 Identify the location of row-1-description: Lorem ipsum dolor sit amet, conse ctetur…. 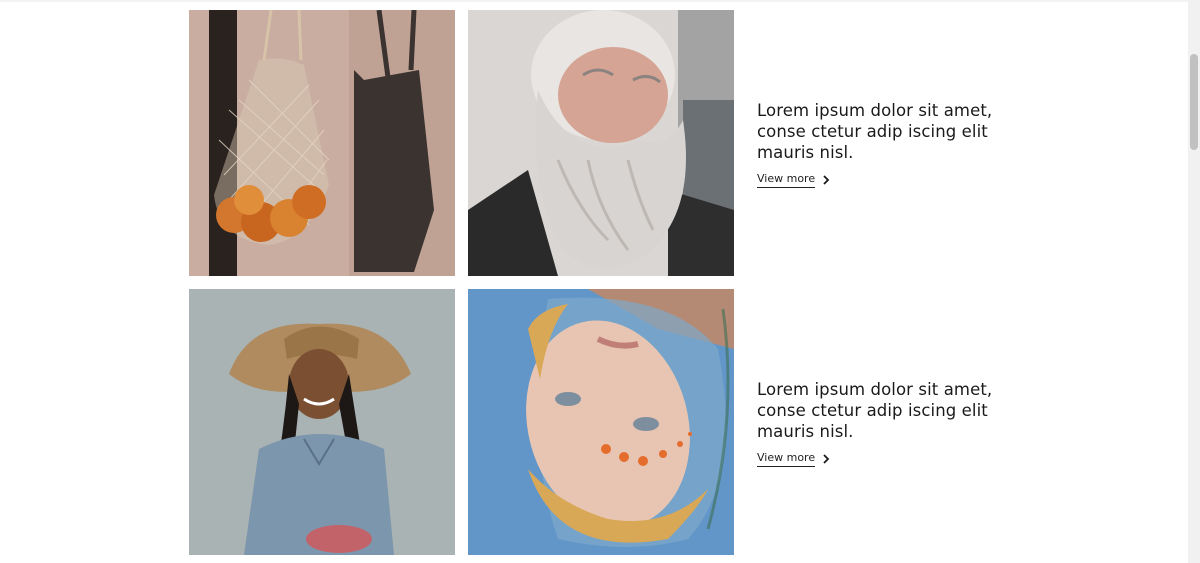
(875, 131).